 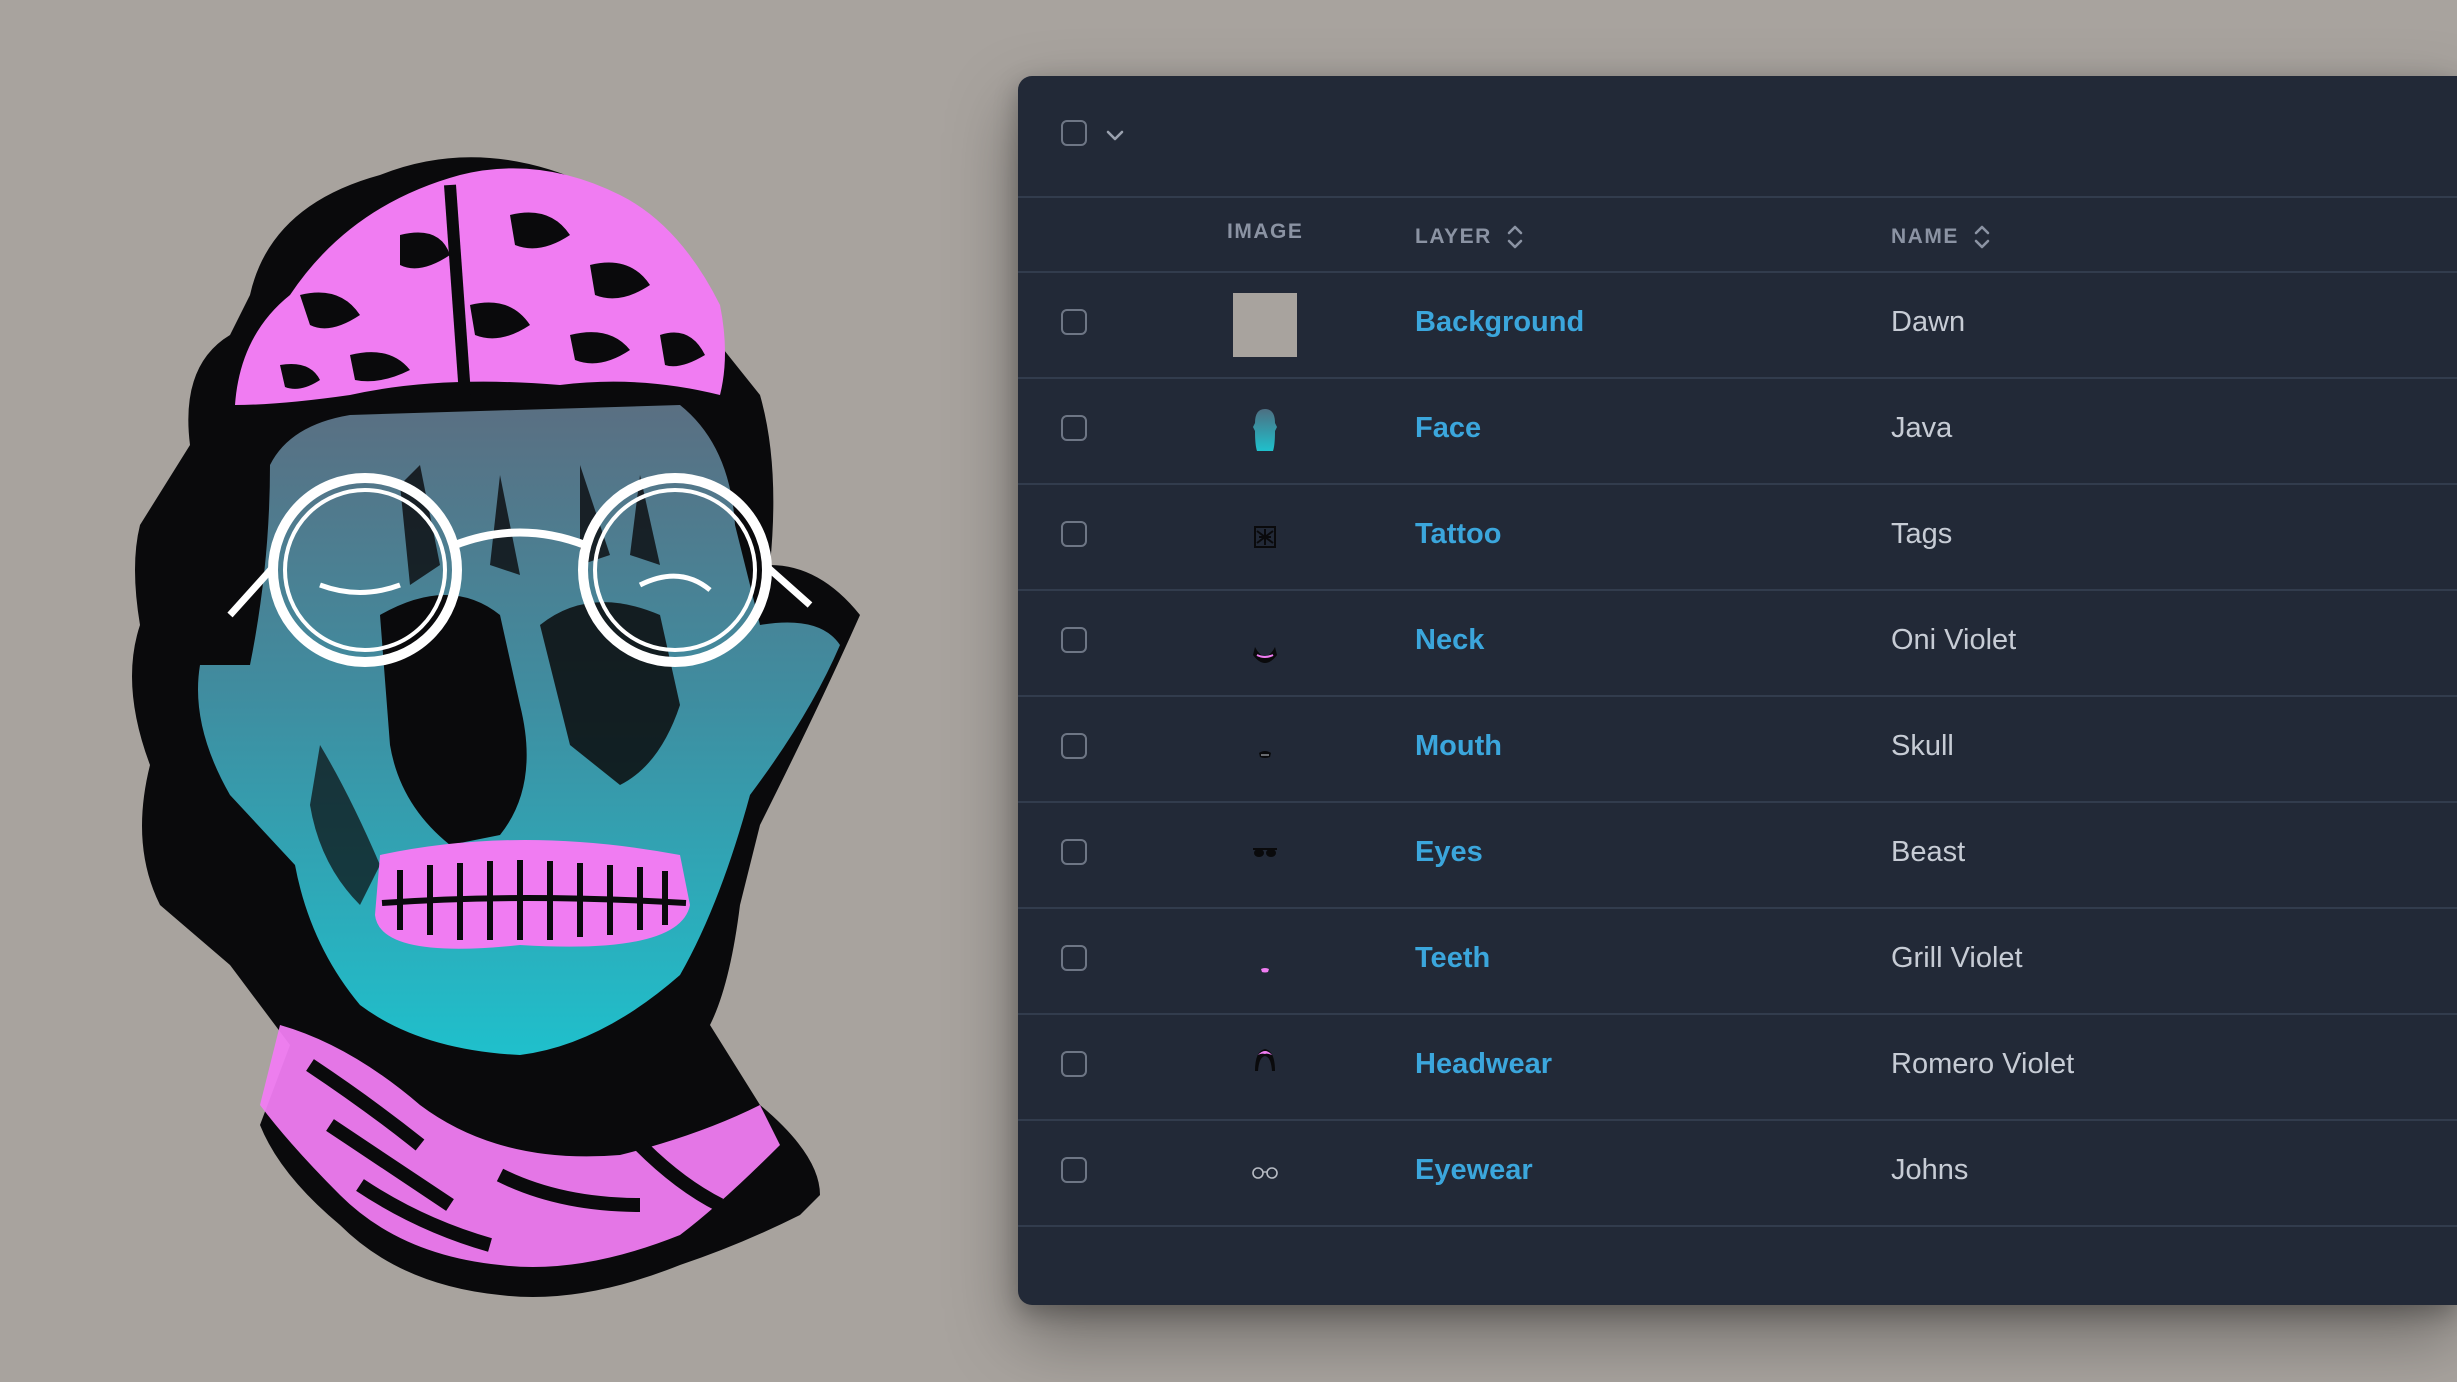 I want to click on trait-name: Johns, so click(x=1930, y=1170).